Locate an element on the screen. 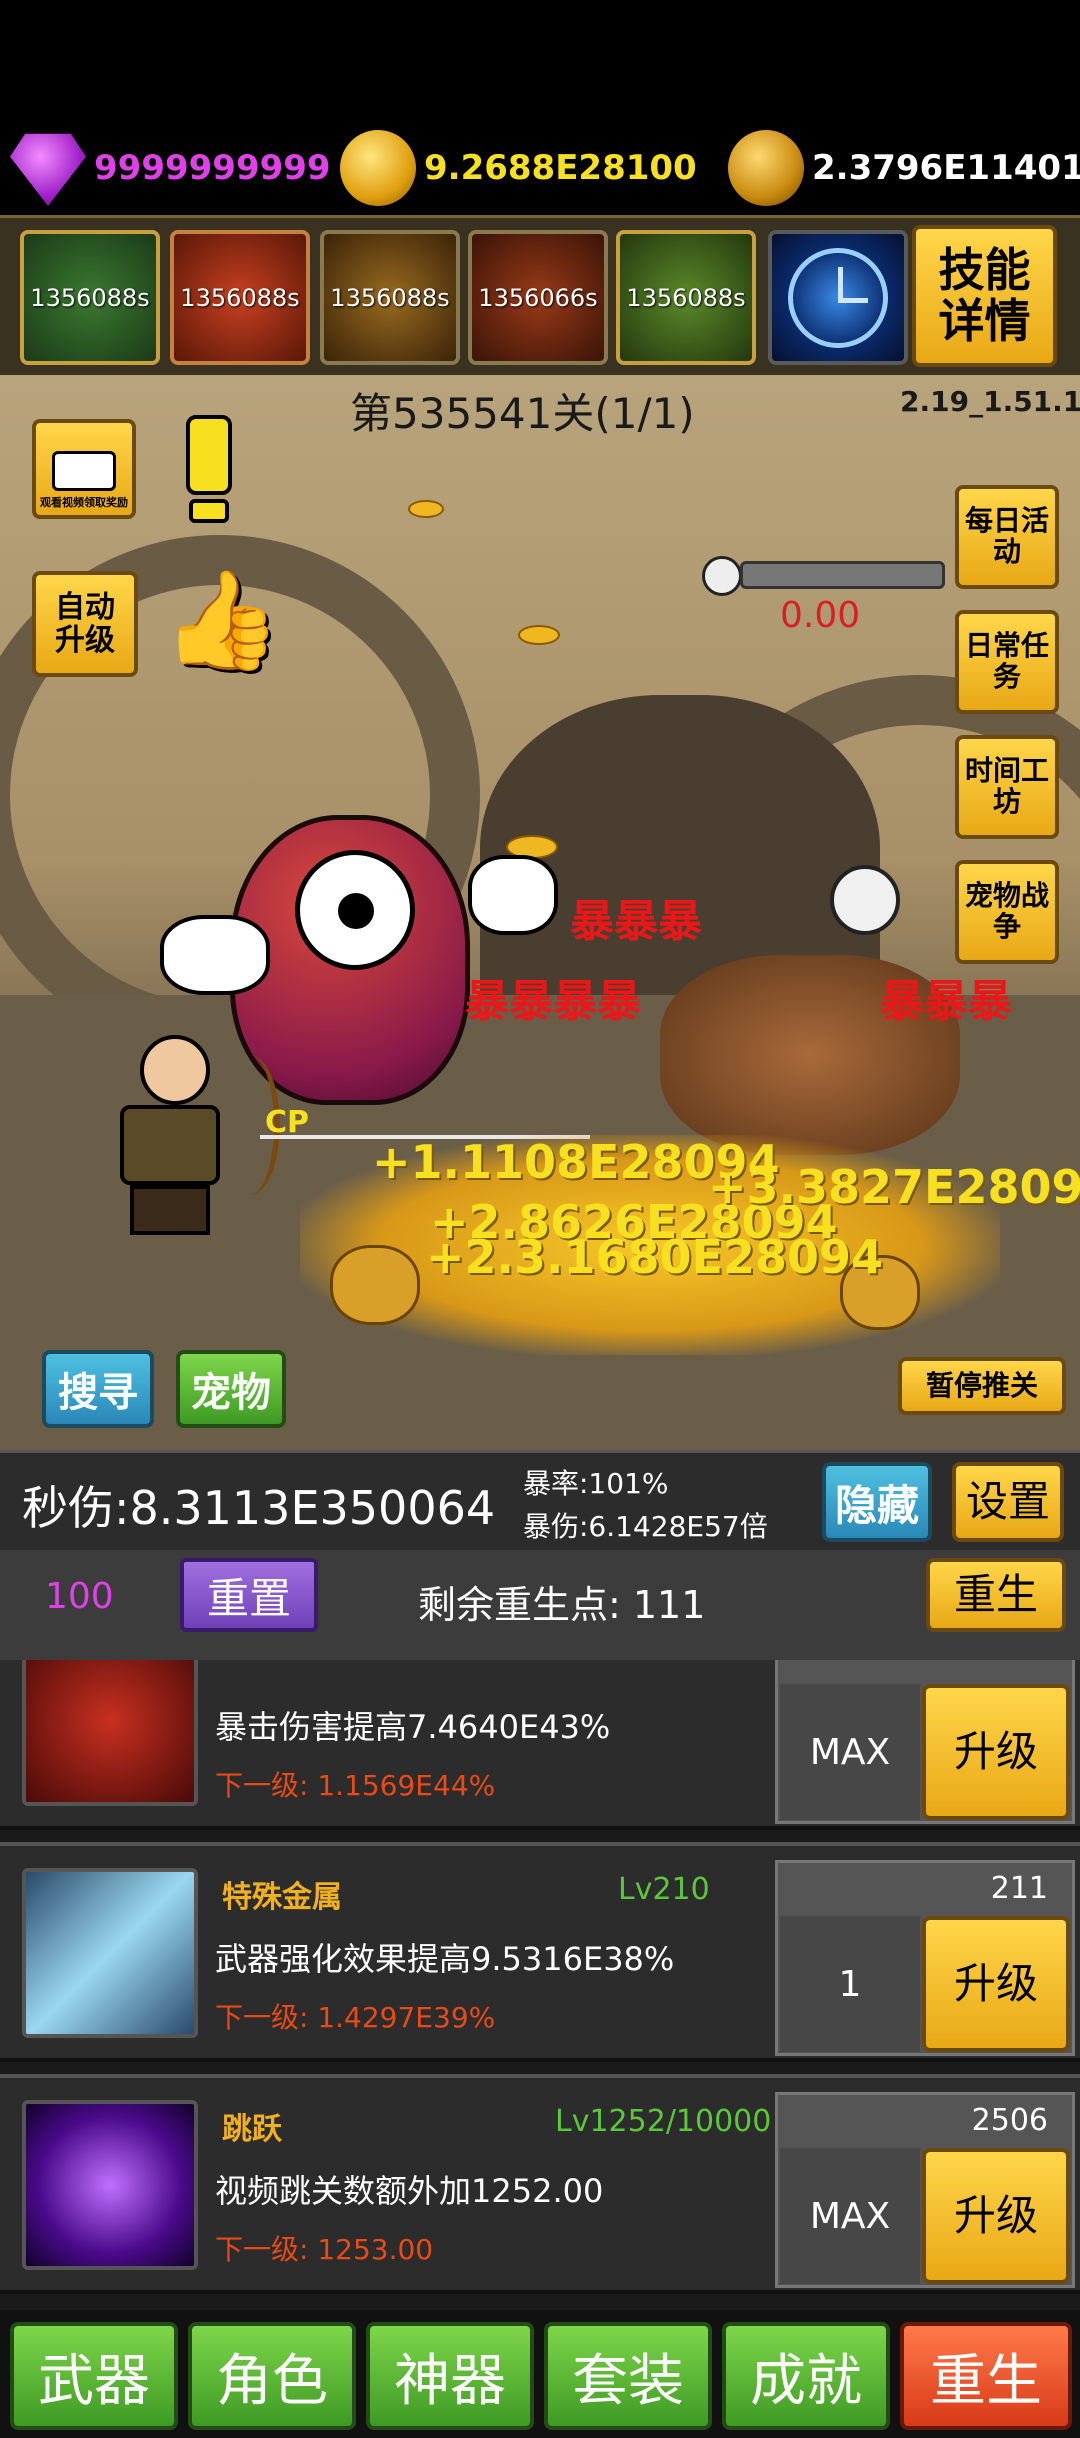  gold-value: 9.2688E28100 is located at coordinates (560, 168).